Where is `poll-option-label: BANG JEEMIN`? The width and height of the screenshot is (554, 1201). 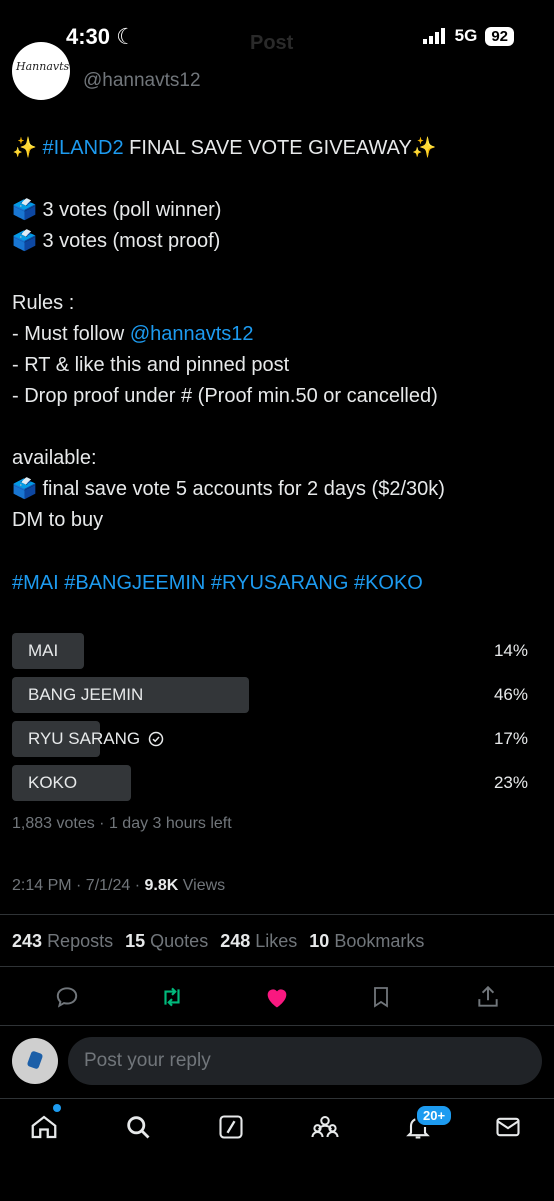
poll-option-label: BANG JEEMIN is located at coordinates (86, 694).